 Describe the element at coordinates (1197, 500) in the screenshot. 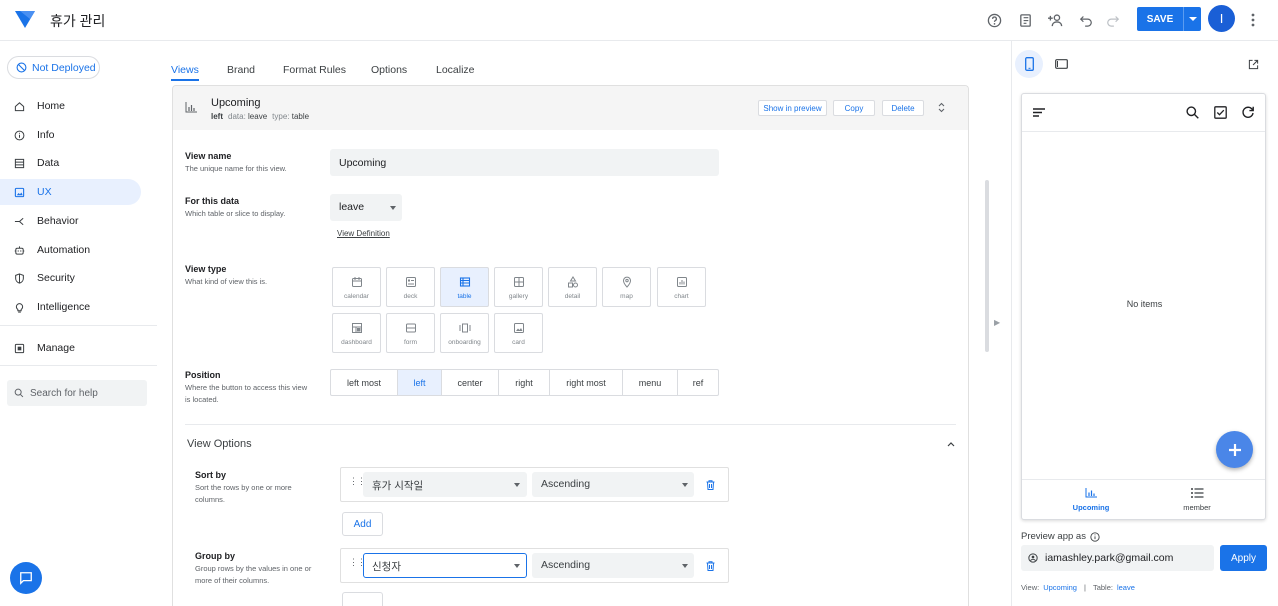

I see `preview-nav-member: member` at that location.